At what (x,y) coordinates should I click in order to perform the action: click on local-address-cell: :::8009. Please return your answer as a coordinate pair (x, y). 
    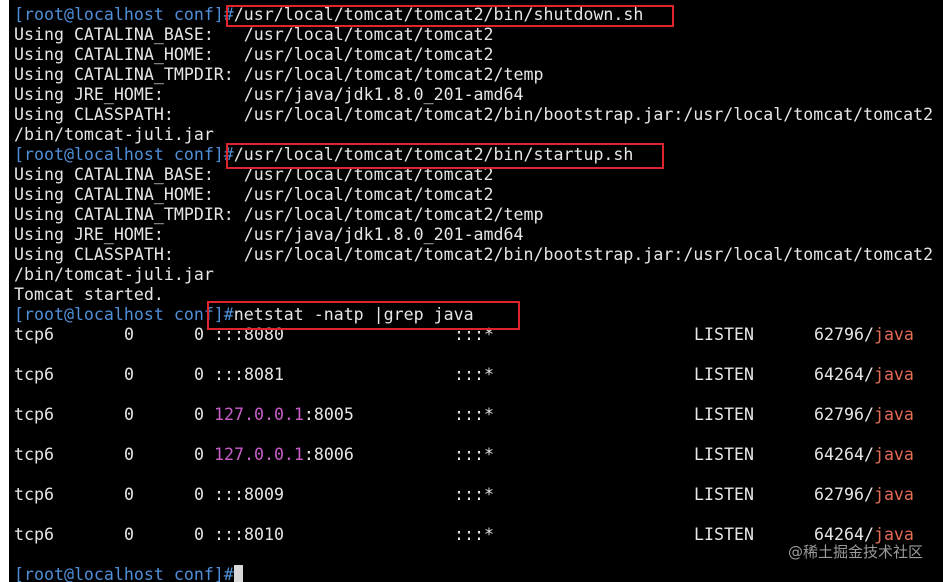
    Looking at the image, I should click on (249, 495).